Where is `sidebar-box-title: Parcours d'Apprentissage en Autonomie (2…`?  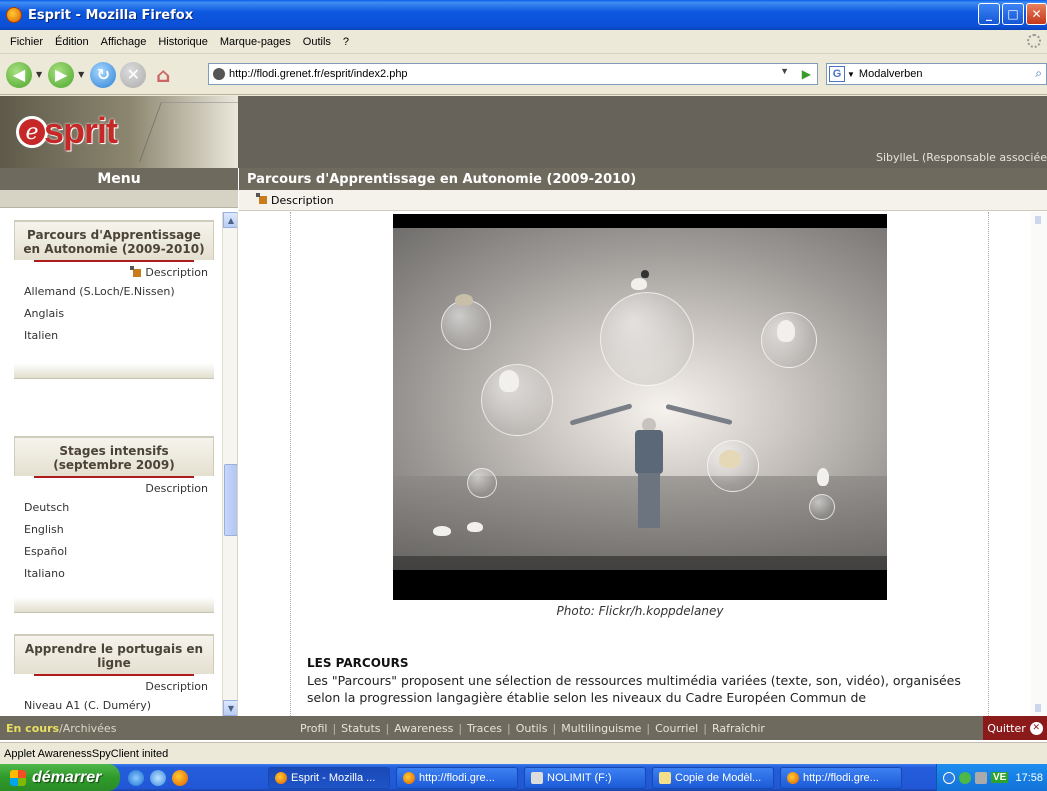 sidebar-box-title: Parcours d'Apprentissage en Autonomie (2… is located at coordinates (114, 240).